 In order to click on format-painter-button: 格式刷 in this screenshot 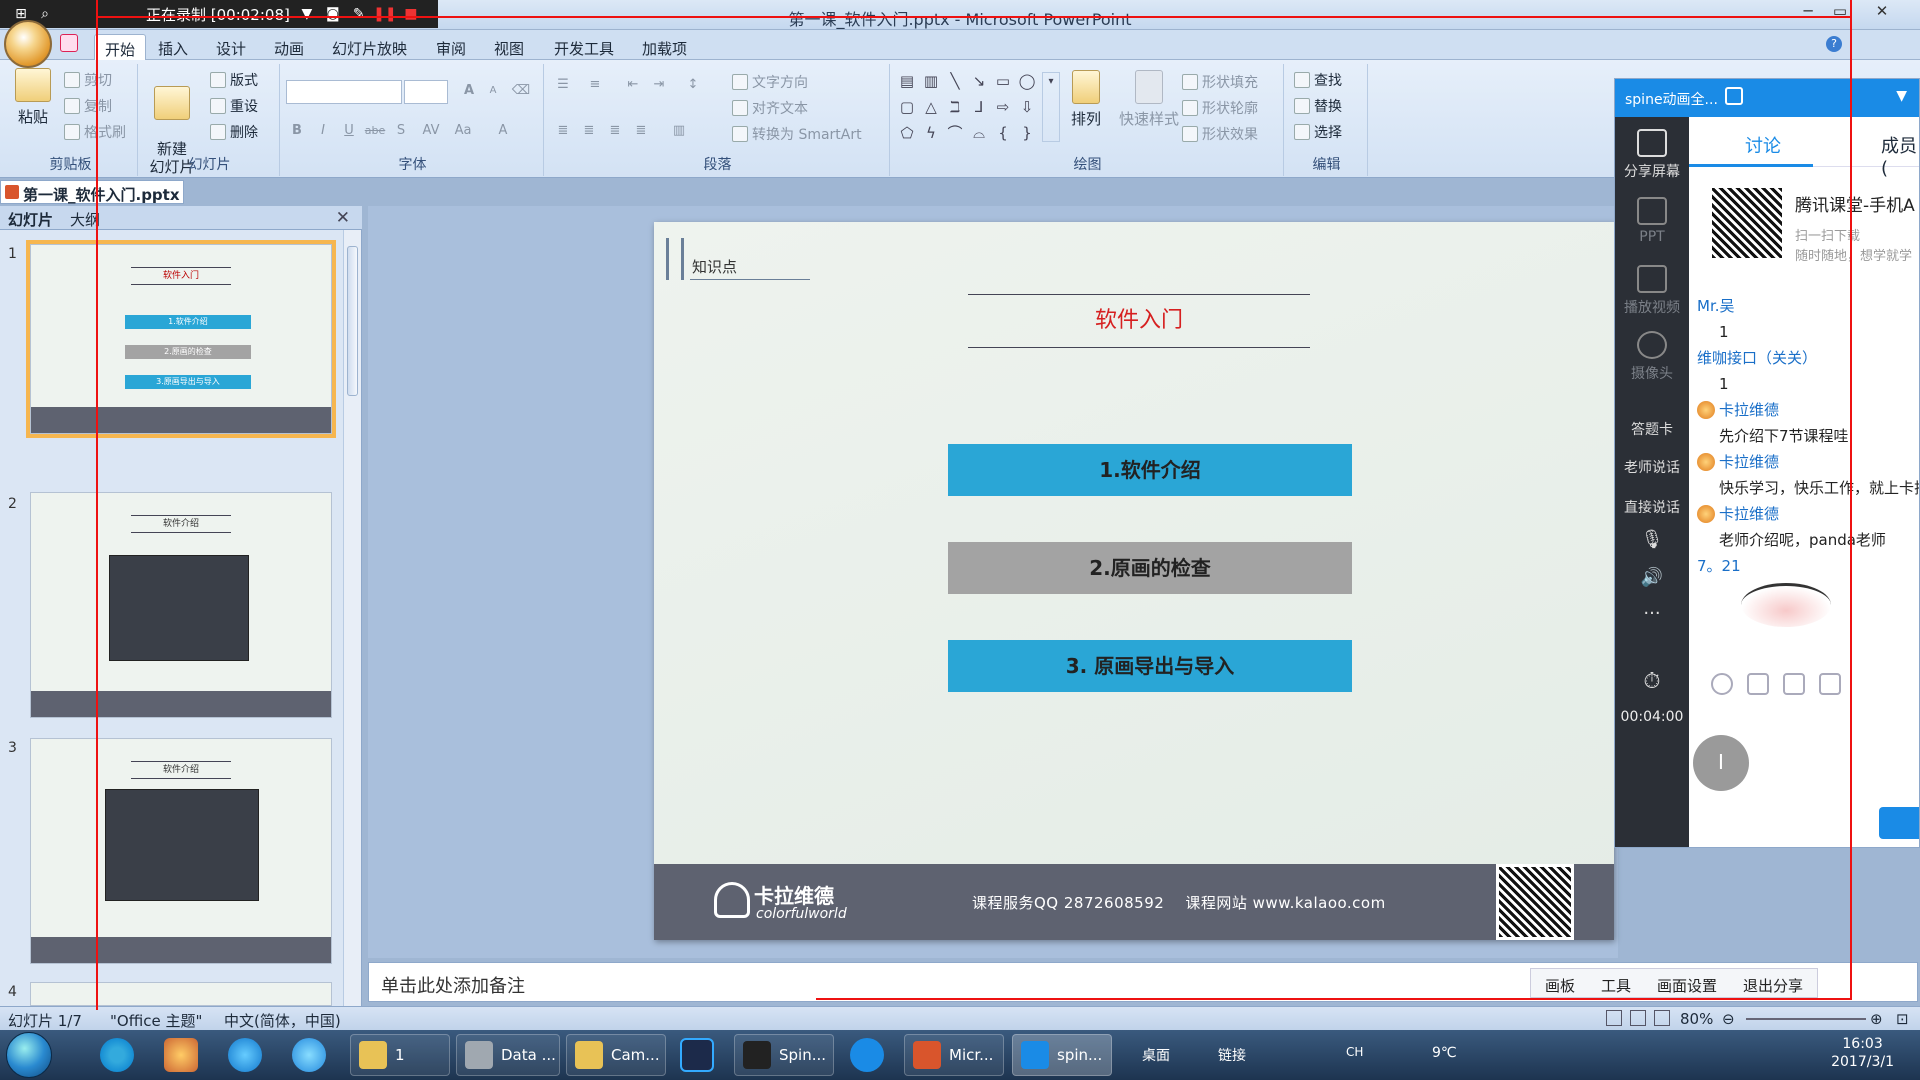, I will do `click(95, 132)`.